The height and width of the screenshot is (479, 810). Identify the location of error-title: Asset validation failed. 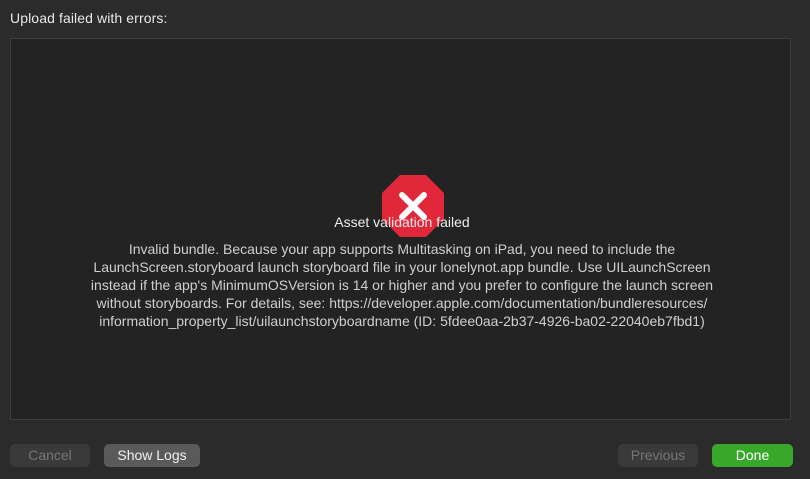
(402, 222).